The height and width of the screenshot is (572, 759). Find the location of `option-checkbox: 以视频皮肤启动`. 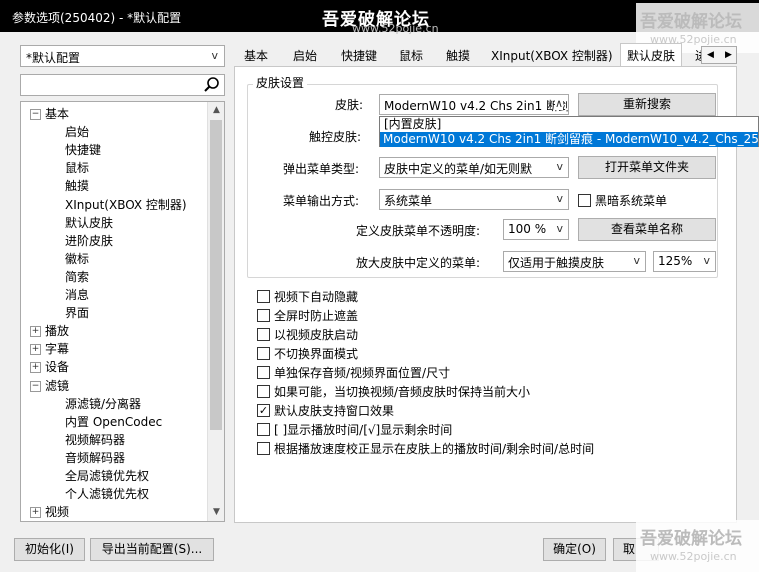

option-checkbox: 以视频皮肤启动 is located at coordinates (307, 335).